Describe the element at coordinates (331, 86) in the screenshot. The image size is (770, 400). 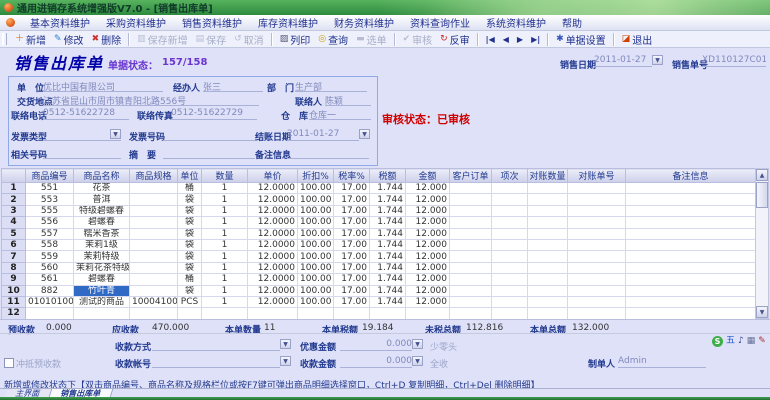
I see `dept-field: 生产部` at that location.